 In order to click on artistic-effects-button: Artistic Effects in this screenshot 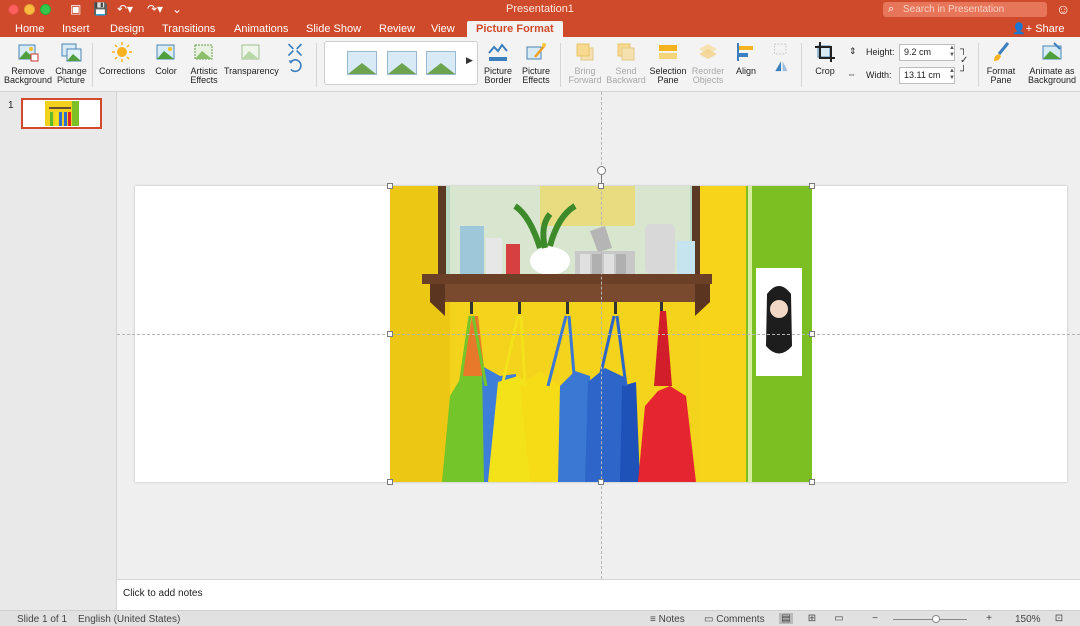, I will do `click(204, 63)`.